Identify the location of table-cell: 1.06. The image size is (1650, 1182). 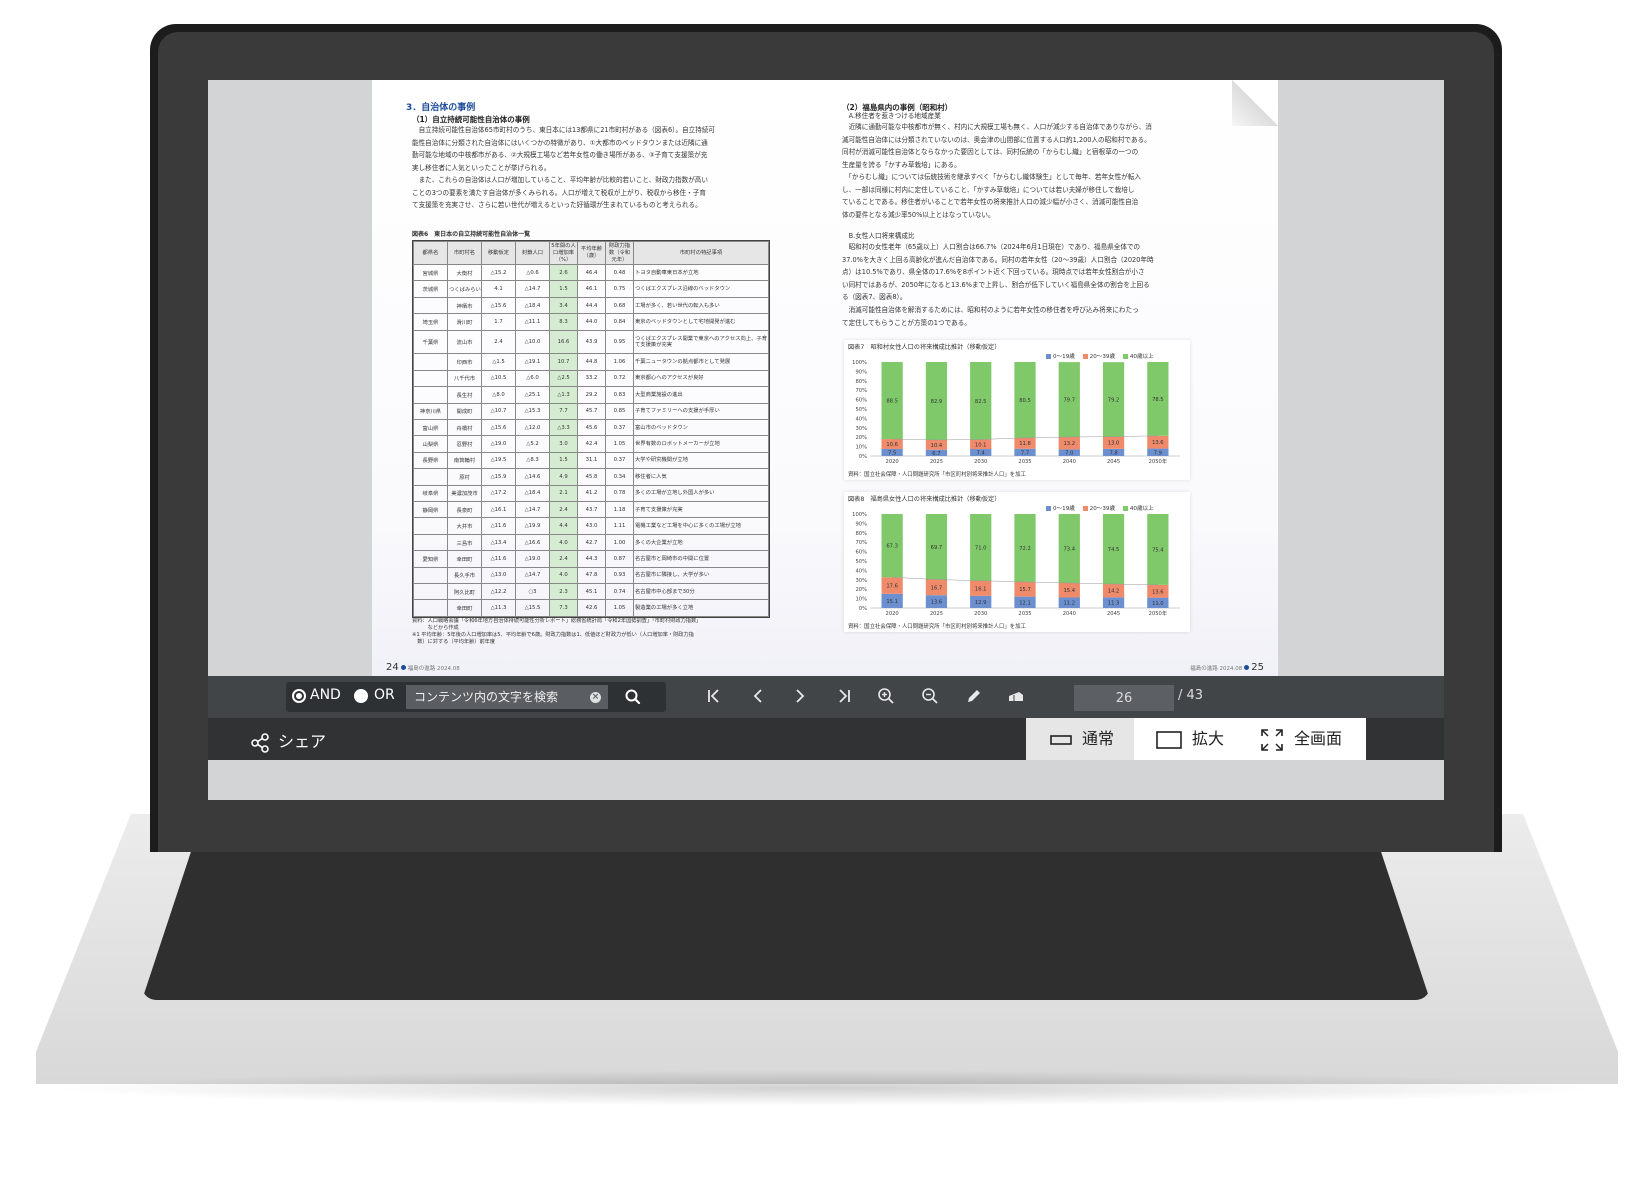
(619, 362).